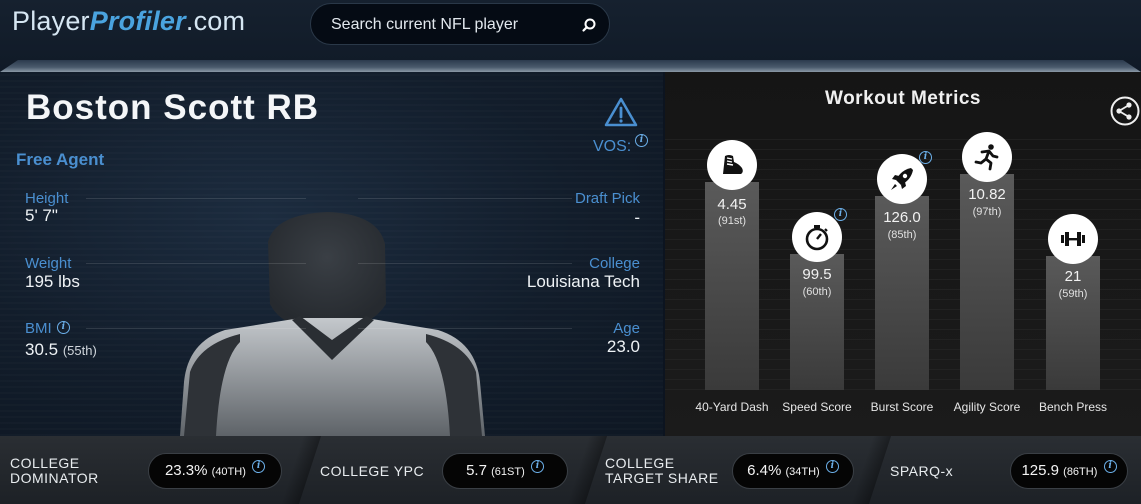  What do you see at coordinates (637, 217) in the screenshot?
I see `draft-pick-value: -` at bounding box center [637, 217].